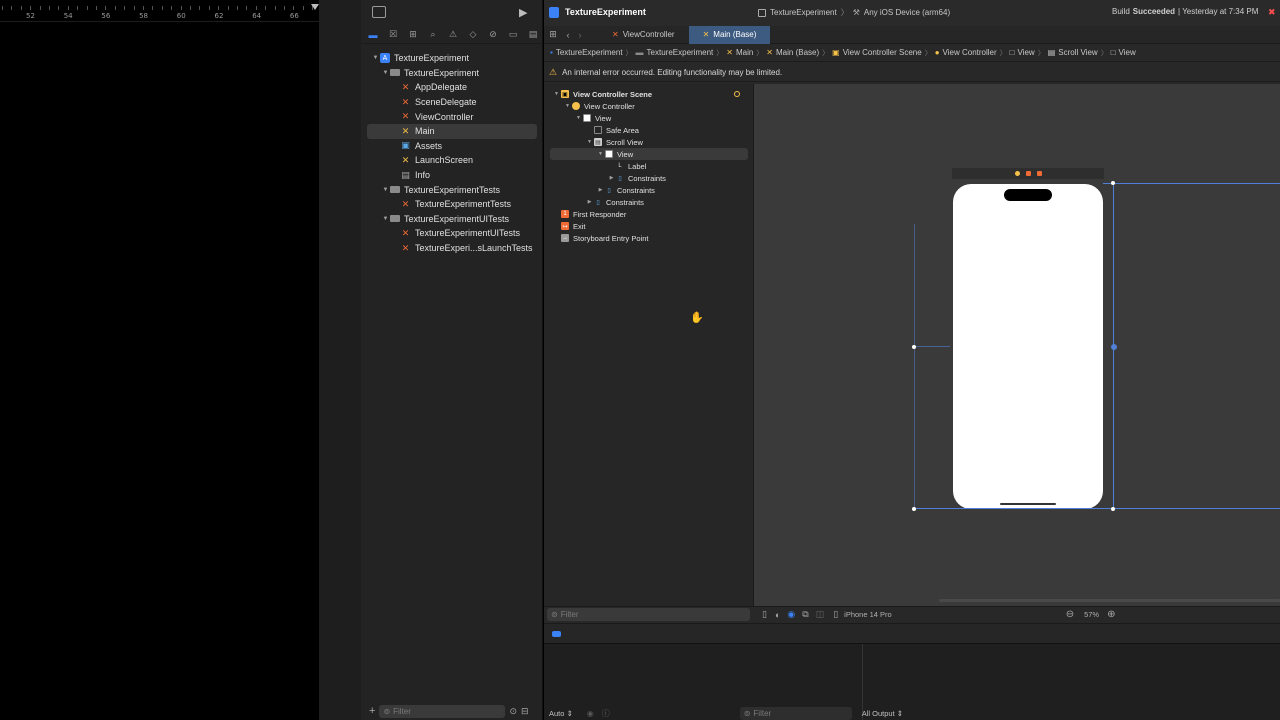 This screenshot has width=1280, height=720. I want to click on report-navigator-tab-icon: ▤, so click(533, 35).